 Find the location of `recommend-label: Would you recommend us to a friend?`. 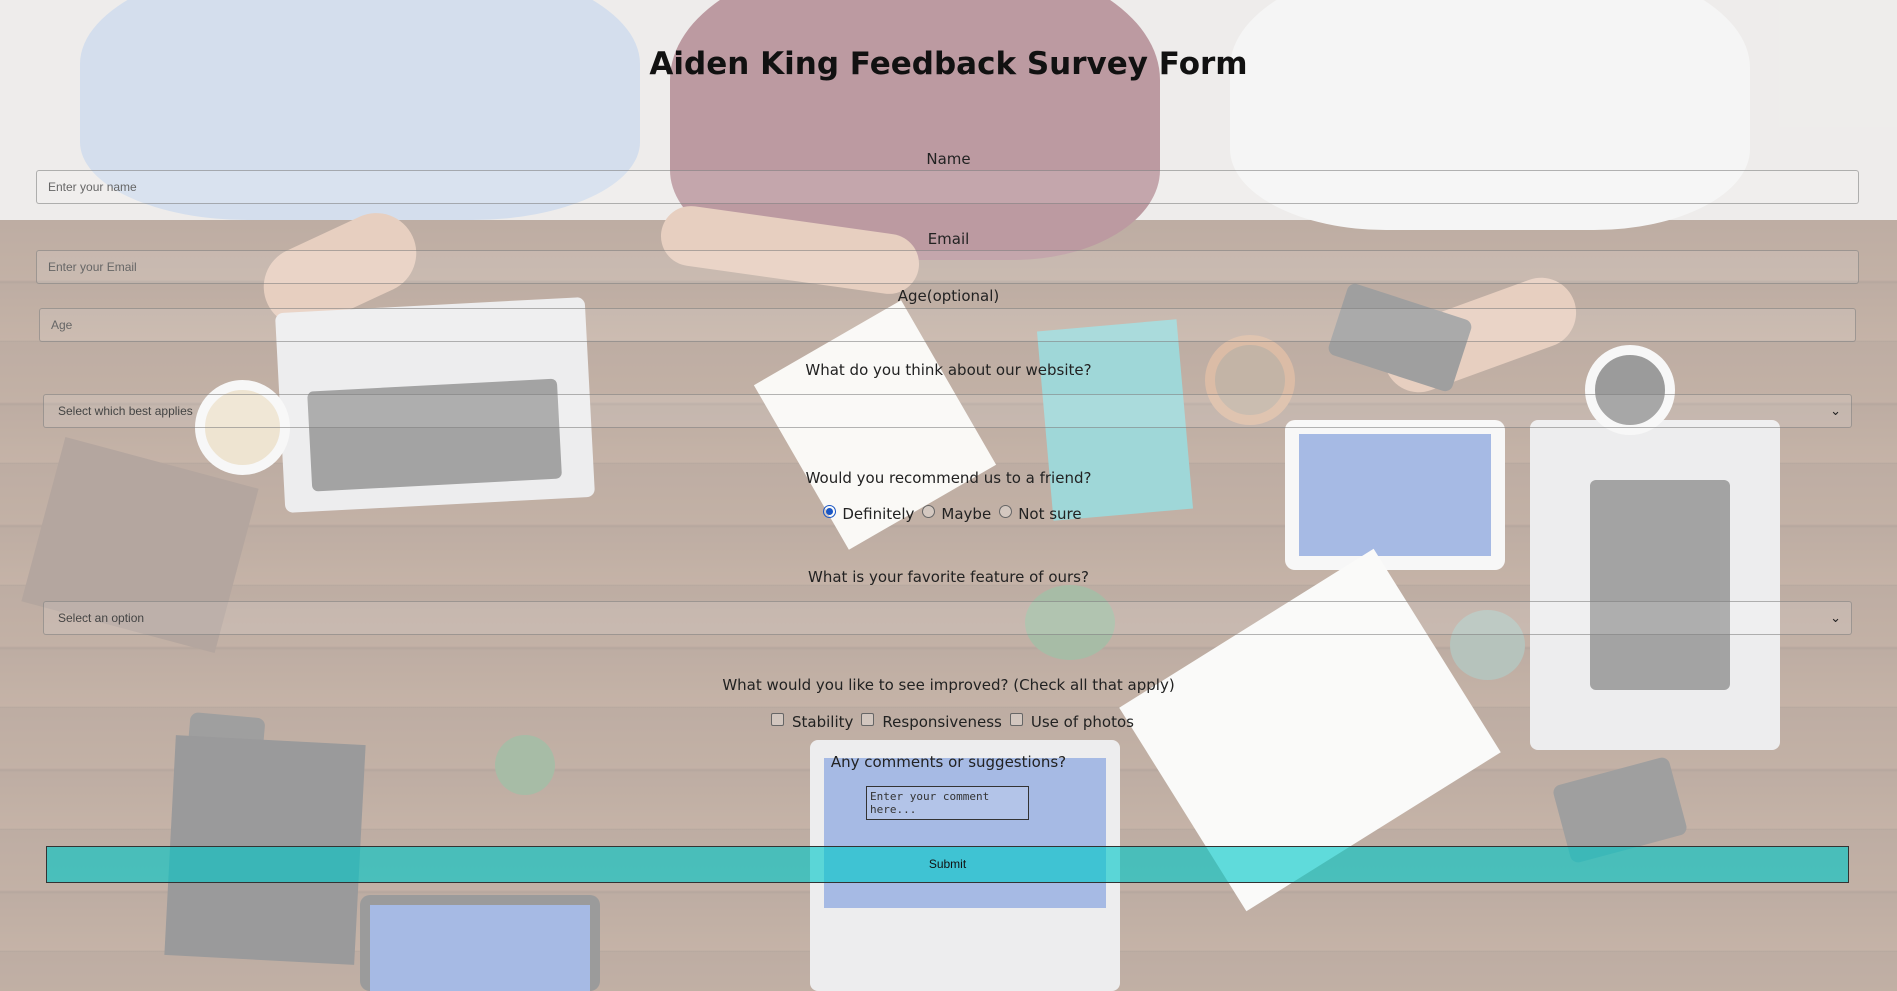

recommend-label: Would you recommend us to a friend? is located at coordinates (948, 478).